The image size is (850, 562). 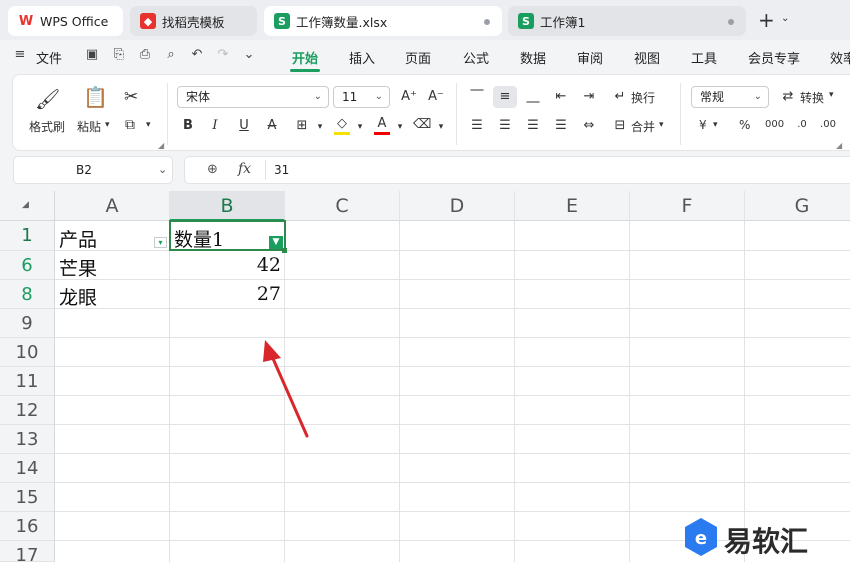 What do you see at coordinates (27, 526) in the screenshot?
I see `row-header-16: 16` at bounding box center [27, 526].